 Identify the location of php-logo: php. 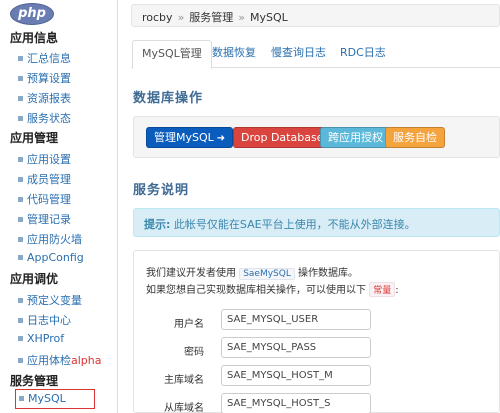
(32, 14).